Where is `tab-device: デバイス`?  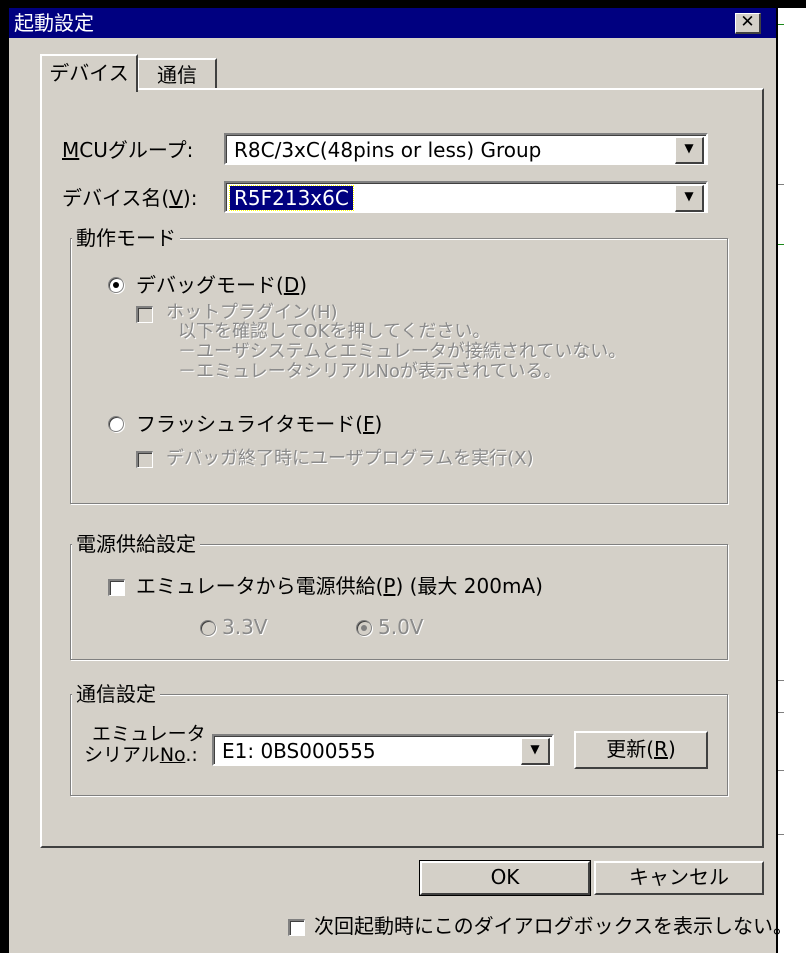 tab-device: デバイス is located at coordinates (89, 73).